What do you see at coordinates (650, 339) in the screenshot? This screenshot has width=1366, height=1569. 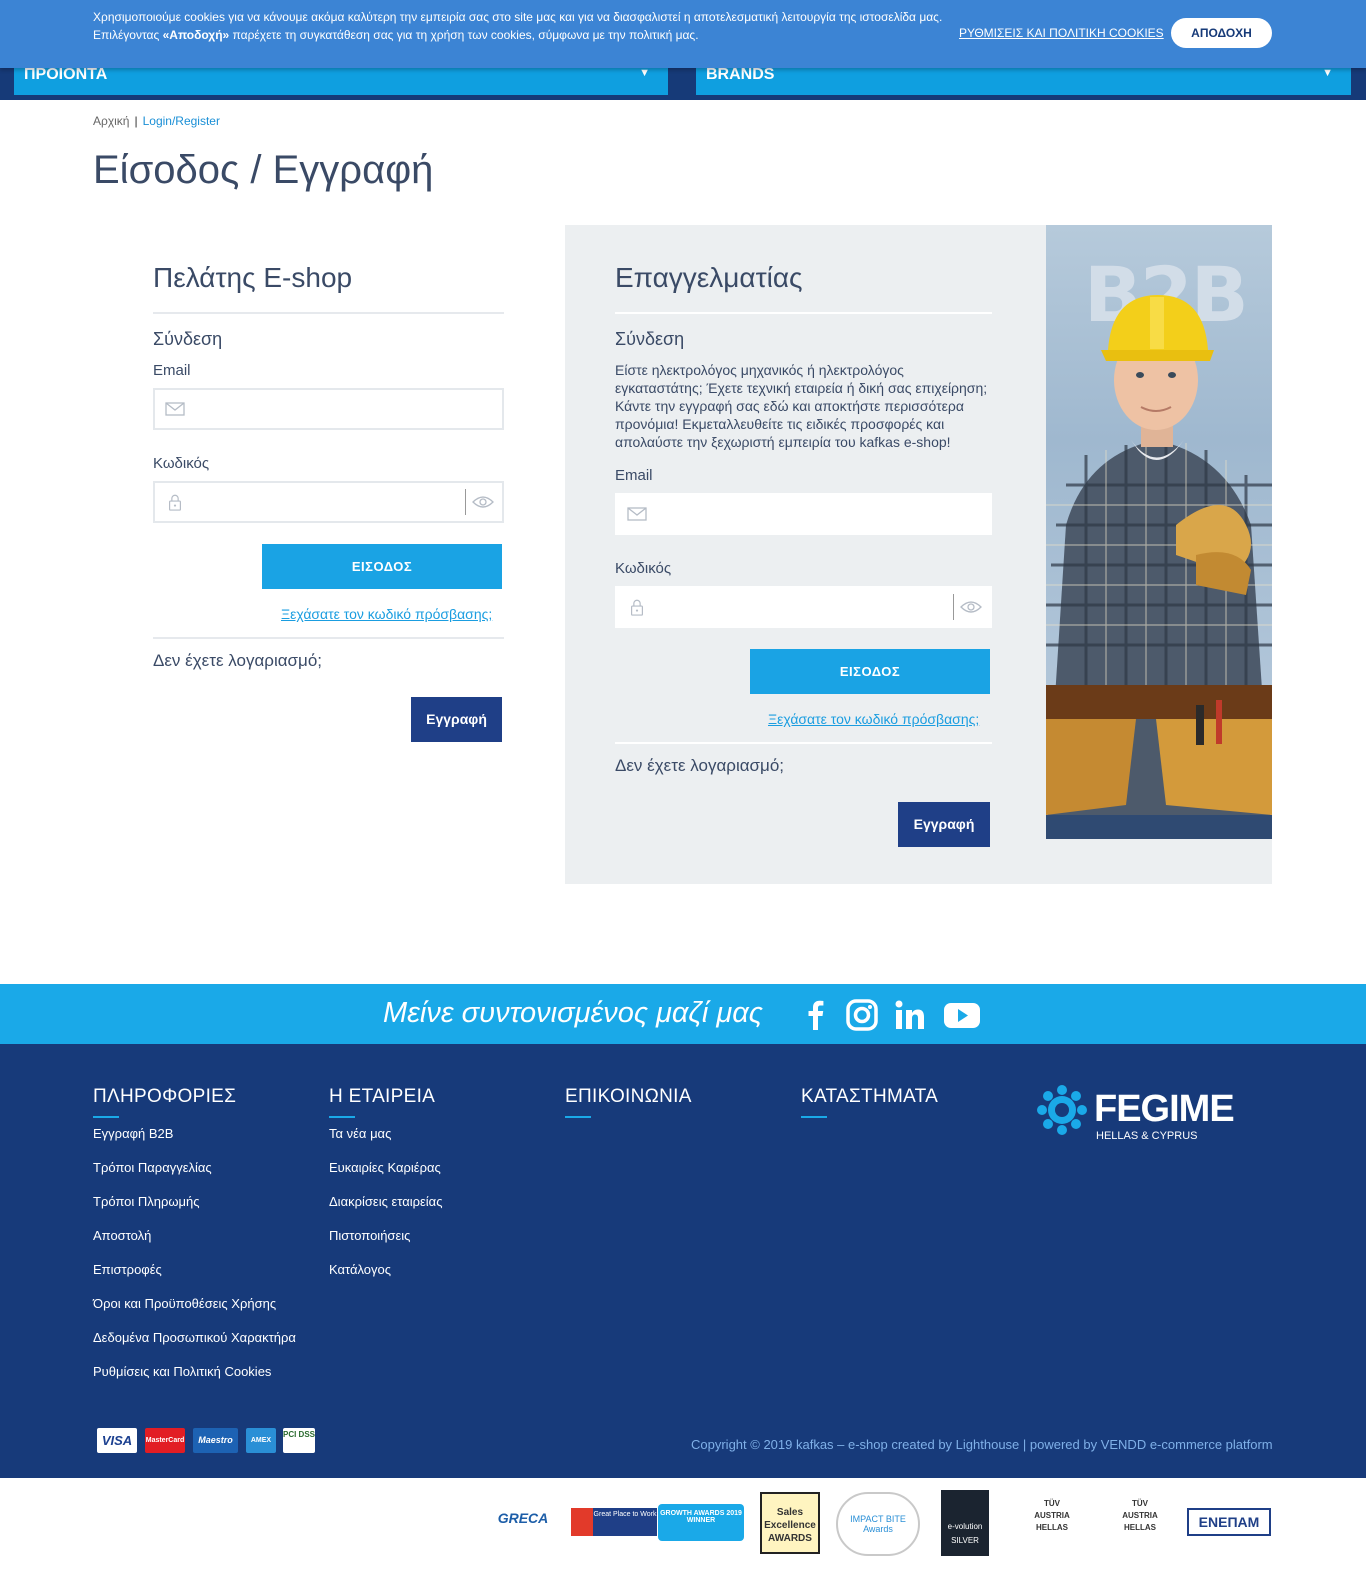 I see `b2b-login-heading: Σύνδεση` at bounding box center [650, 339].